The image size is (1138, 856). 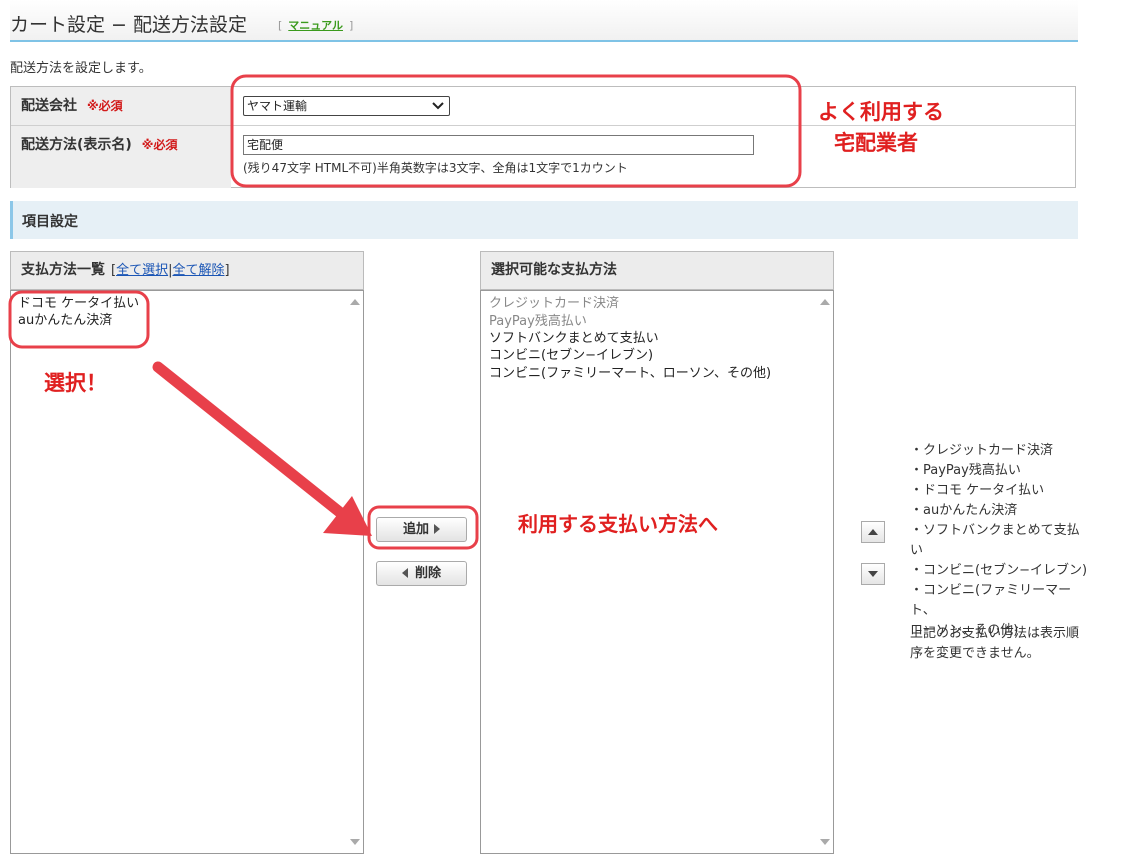 I want to click on annotation-select: 選択！, so click(x=75, y=383).